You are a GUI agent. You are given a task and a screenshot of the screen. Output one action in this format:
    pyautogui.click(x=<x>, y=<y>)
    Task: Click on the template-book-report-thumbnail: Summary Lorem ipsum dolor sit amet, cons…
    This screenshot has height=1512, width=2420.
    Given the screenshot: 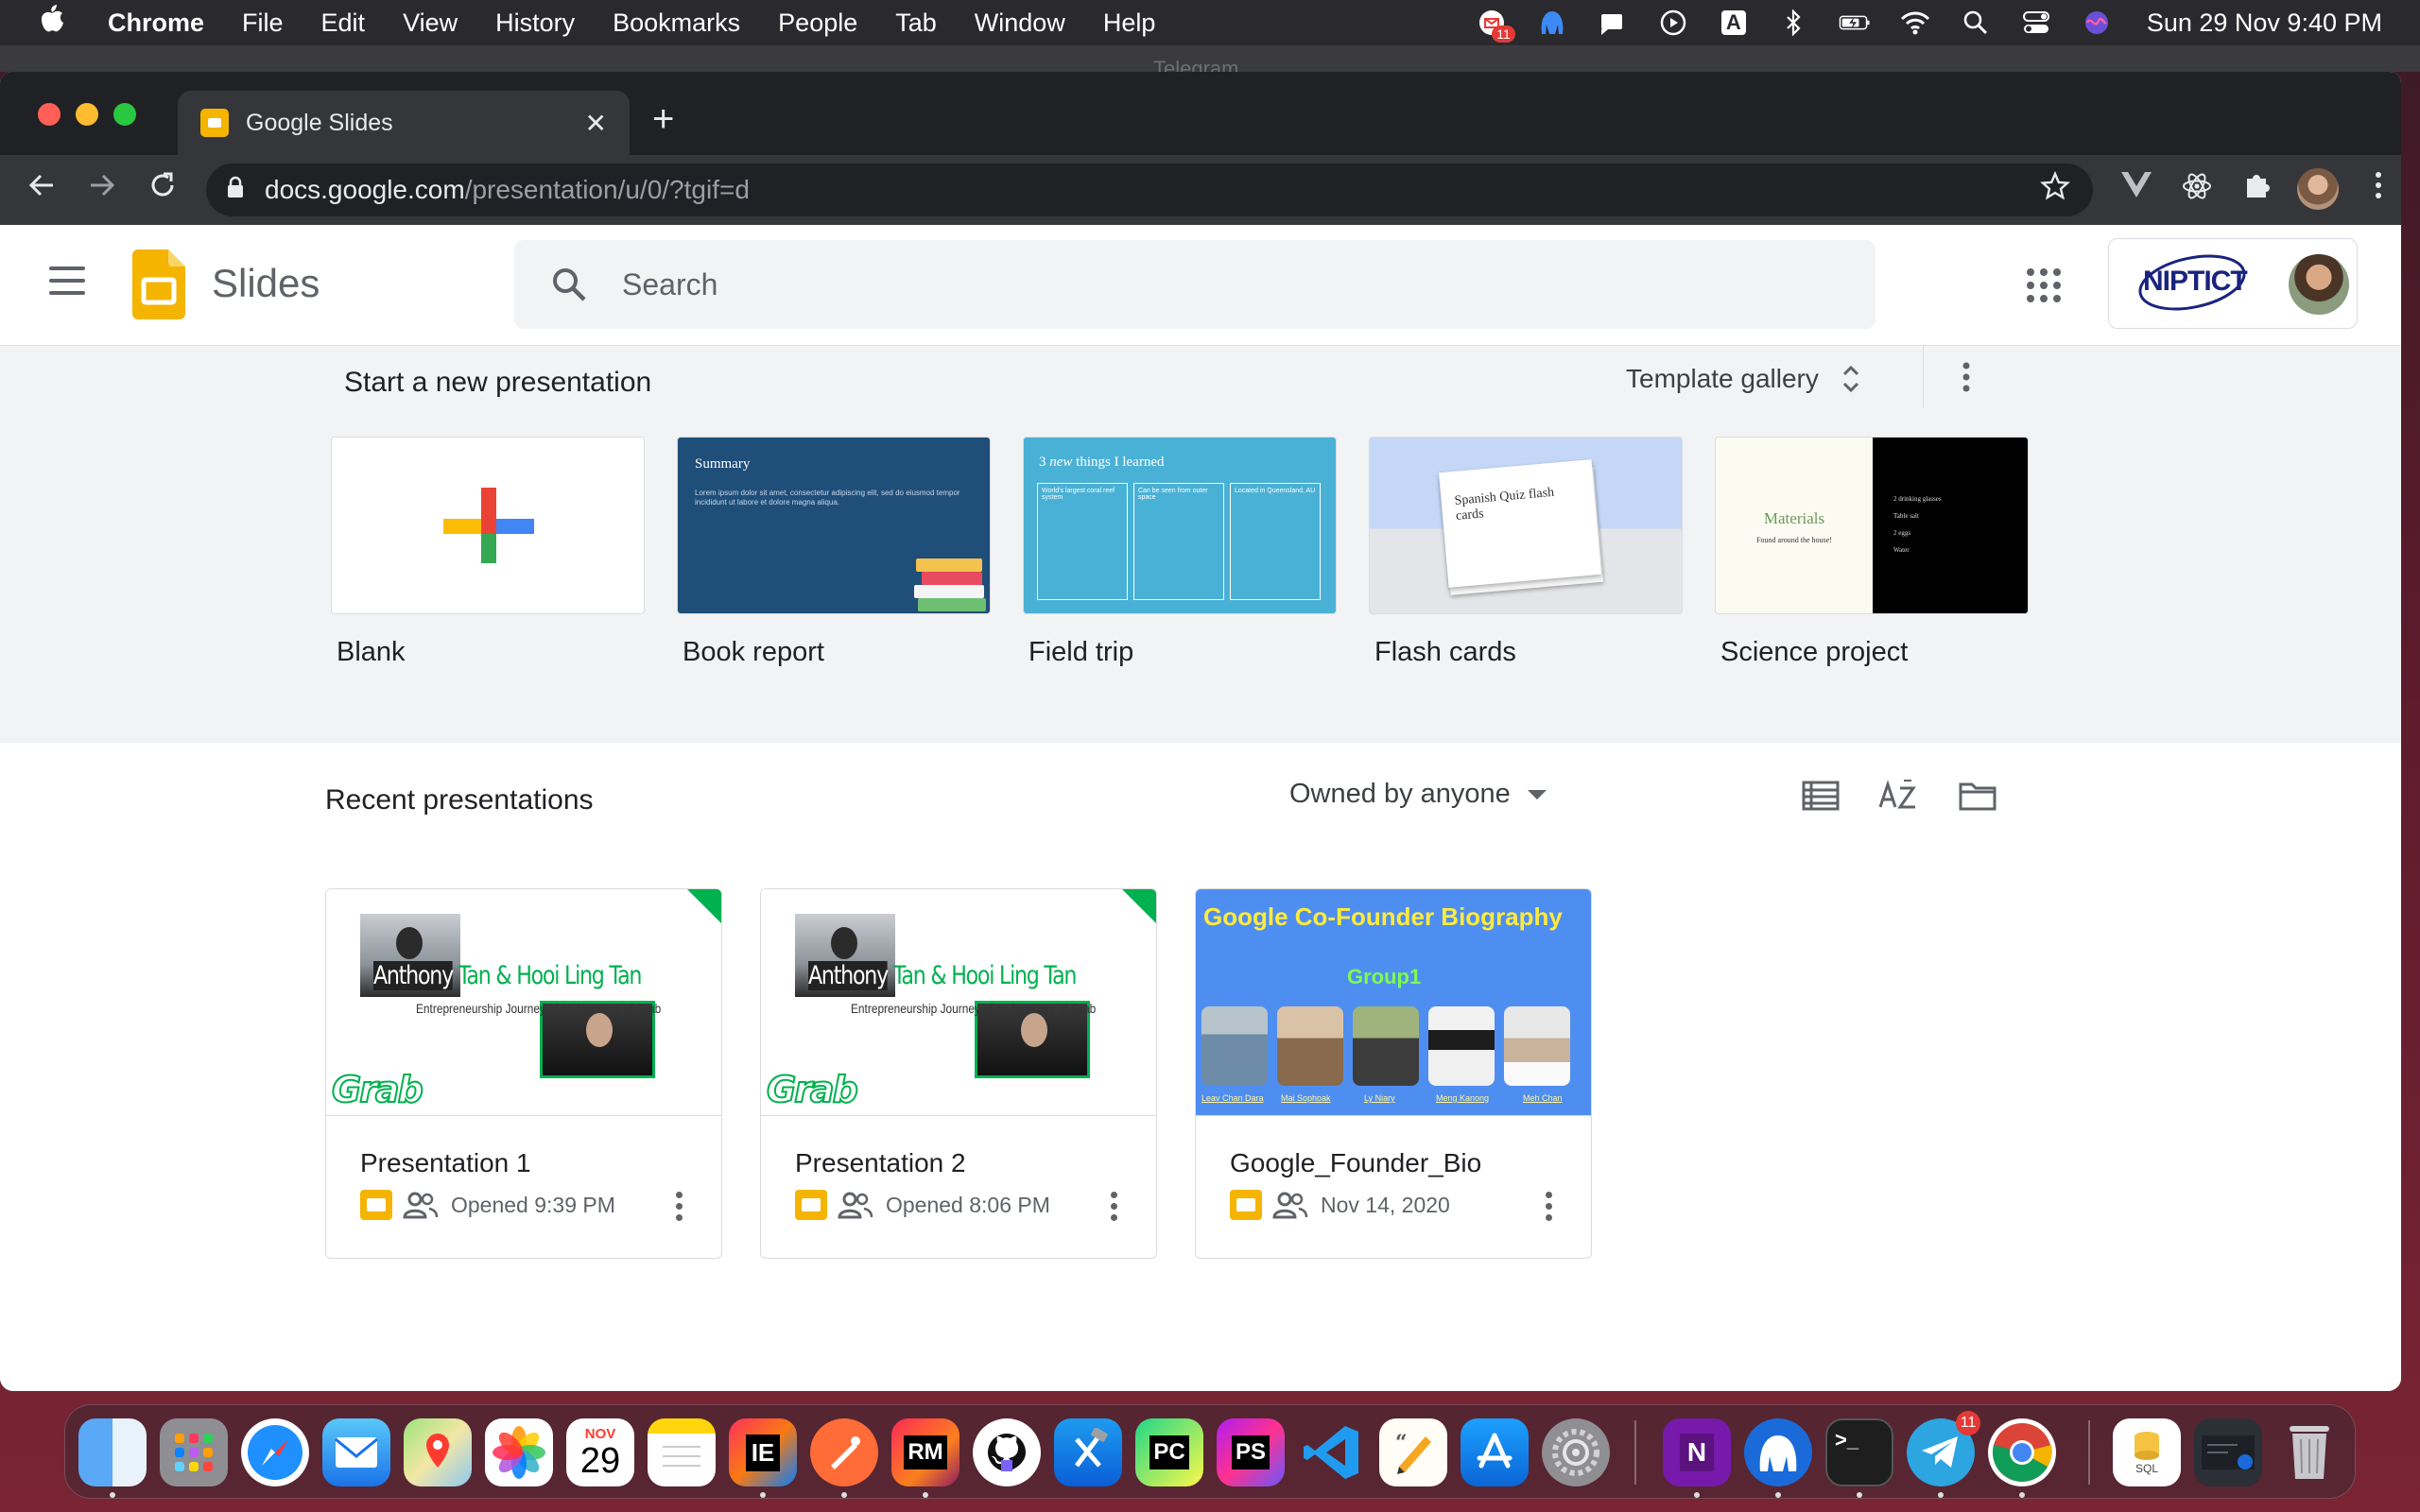 What is the action you would take?
    pyautogui.click(x=834, y=525)
    